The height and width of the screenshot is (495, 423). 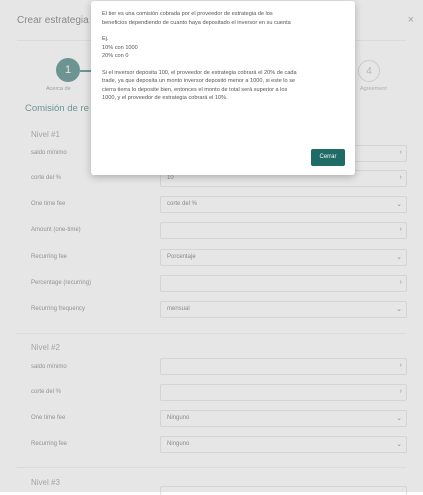 What do you see at coordinates (328, 157) in the screenshot?
I see `close-button: Cerrar` at bounding box center [328, 157].